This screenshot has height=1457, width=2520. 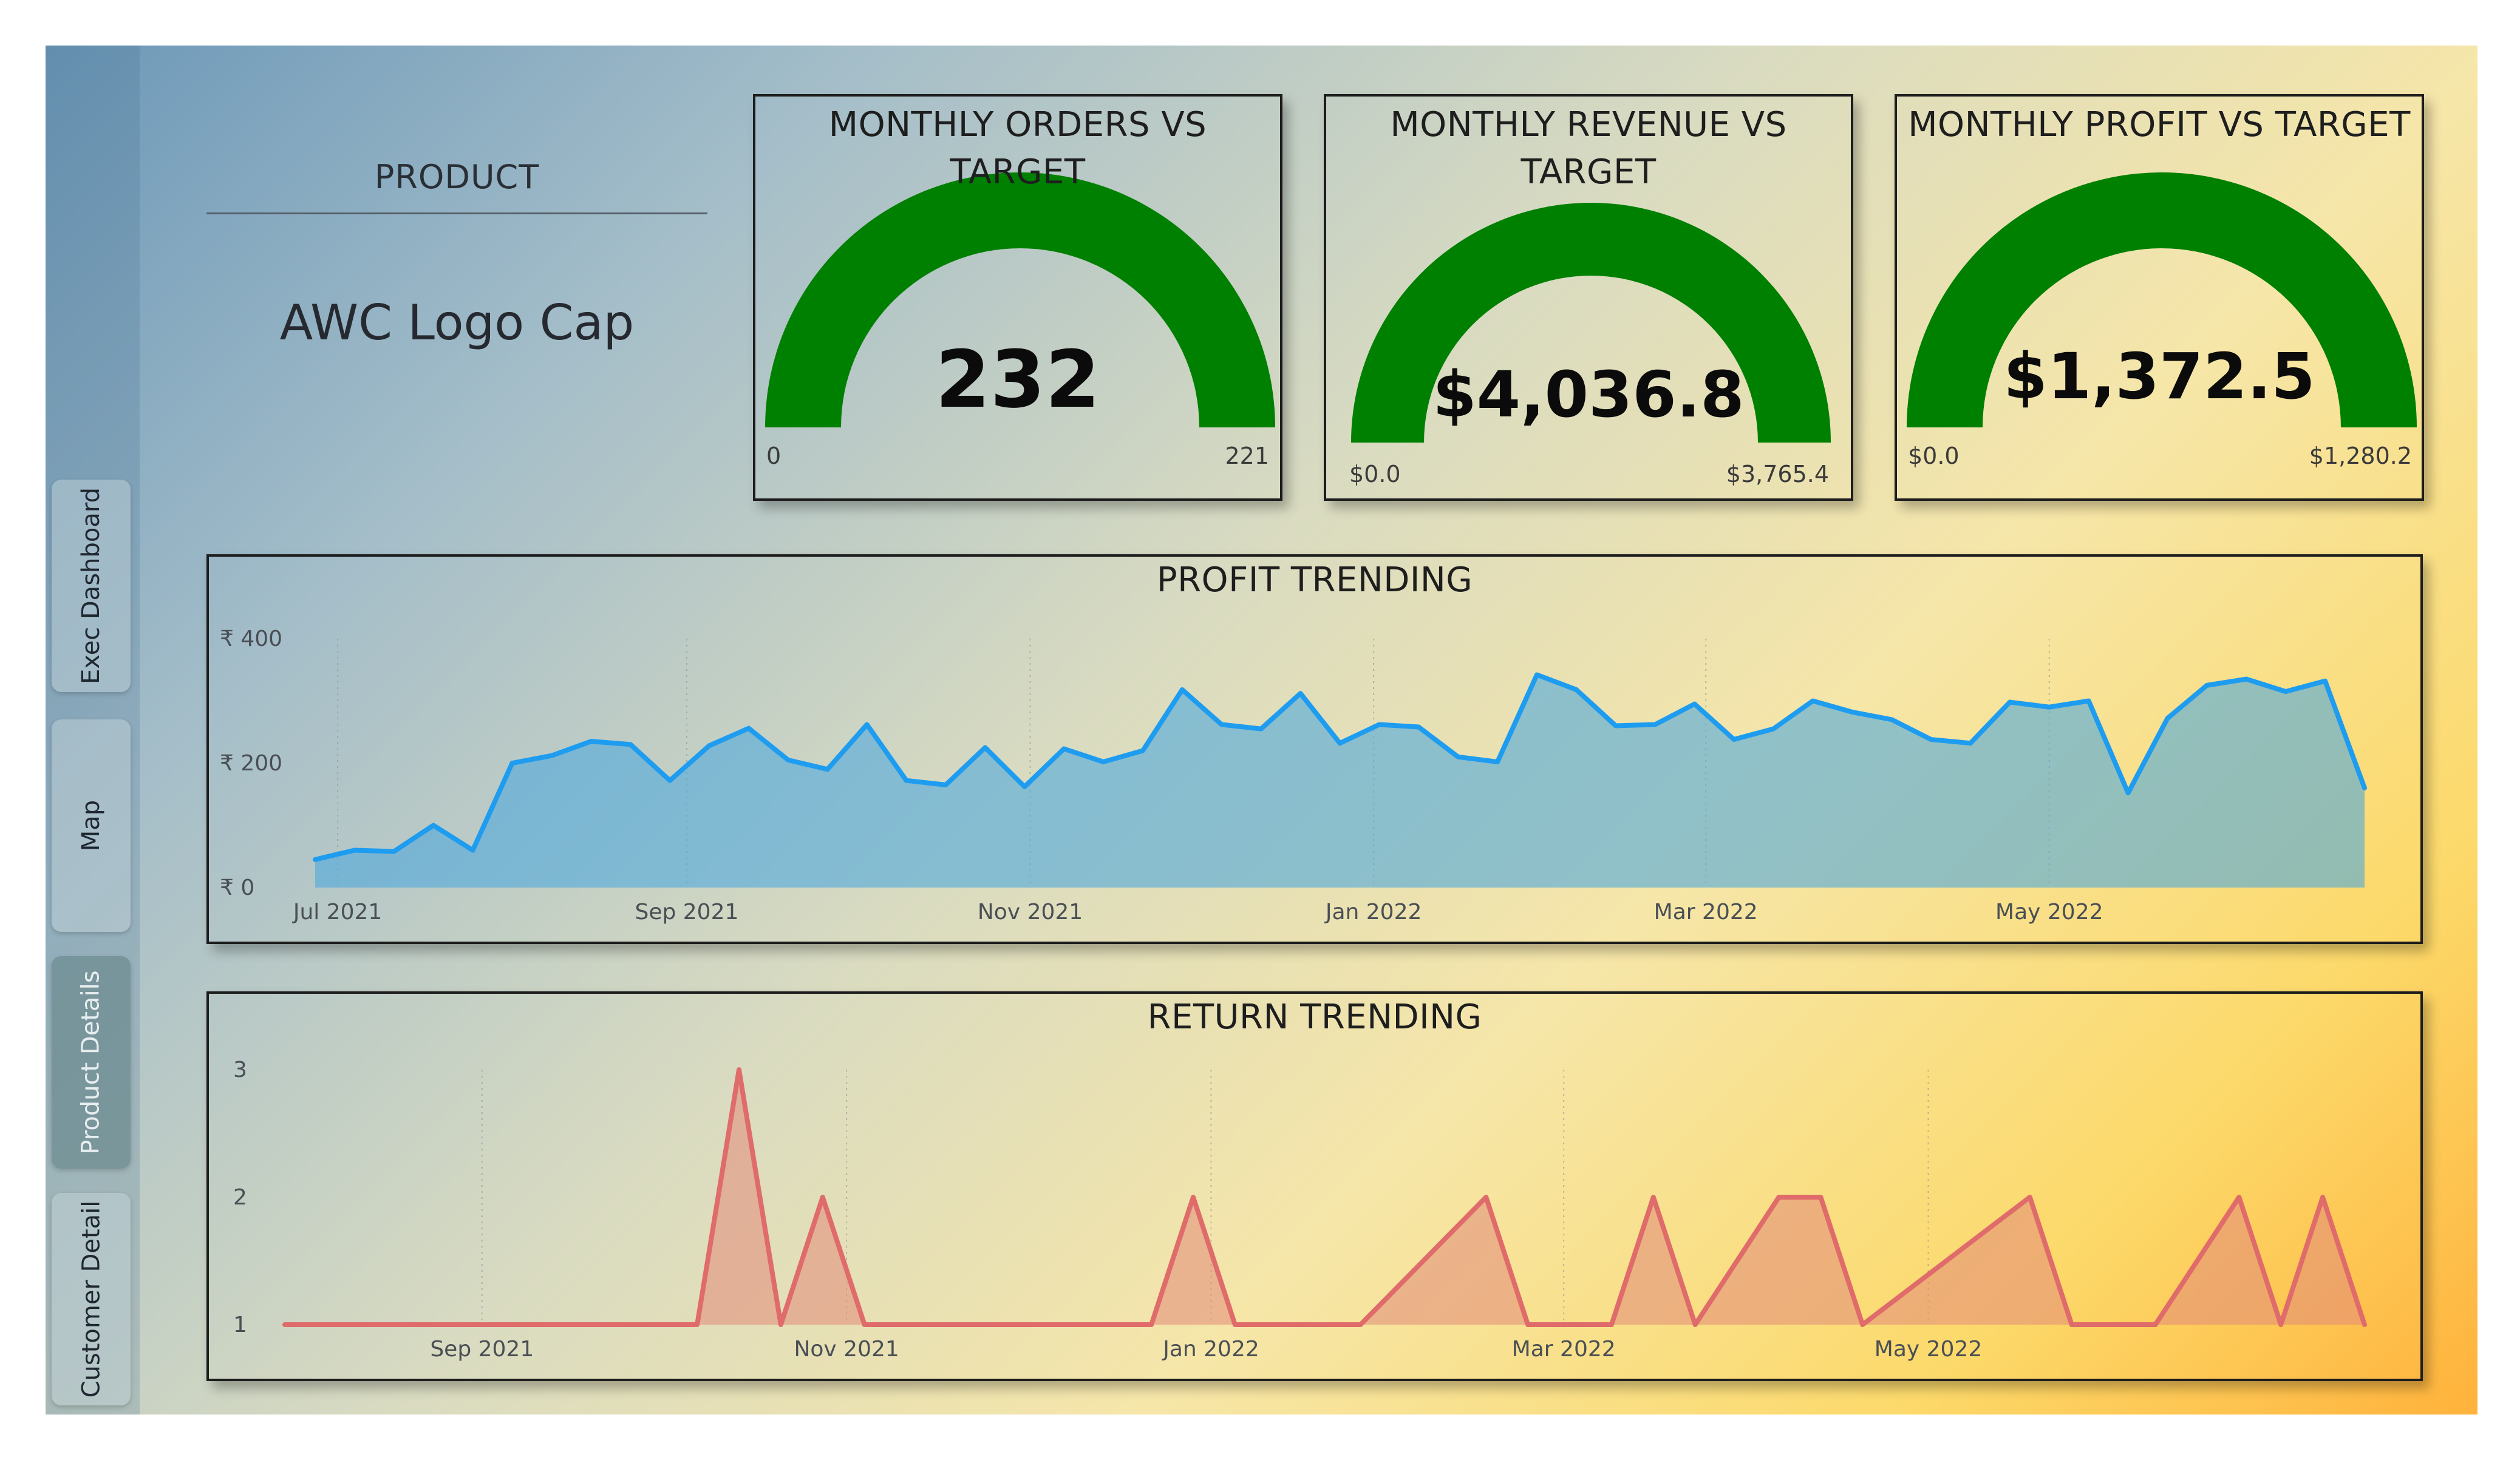 What do you see at coordinates (774, 456) in the screenshot?
I see `gauge-orders-min: 0` at bounding box center [774, 456].